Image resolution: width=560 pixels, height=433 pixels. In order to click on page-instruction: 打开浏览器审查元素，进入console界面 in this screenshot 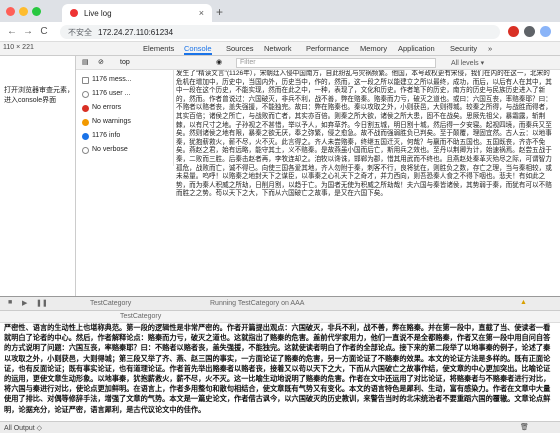, I will do `click(39, 95)`.